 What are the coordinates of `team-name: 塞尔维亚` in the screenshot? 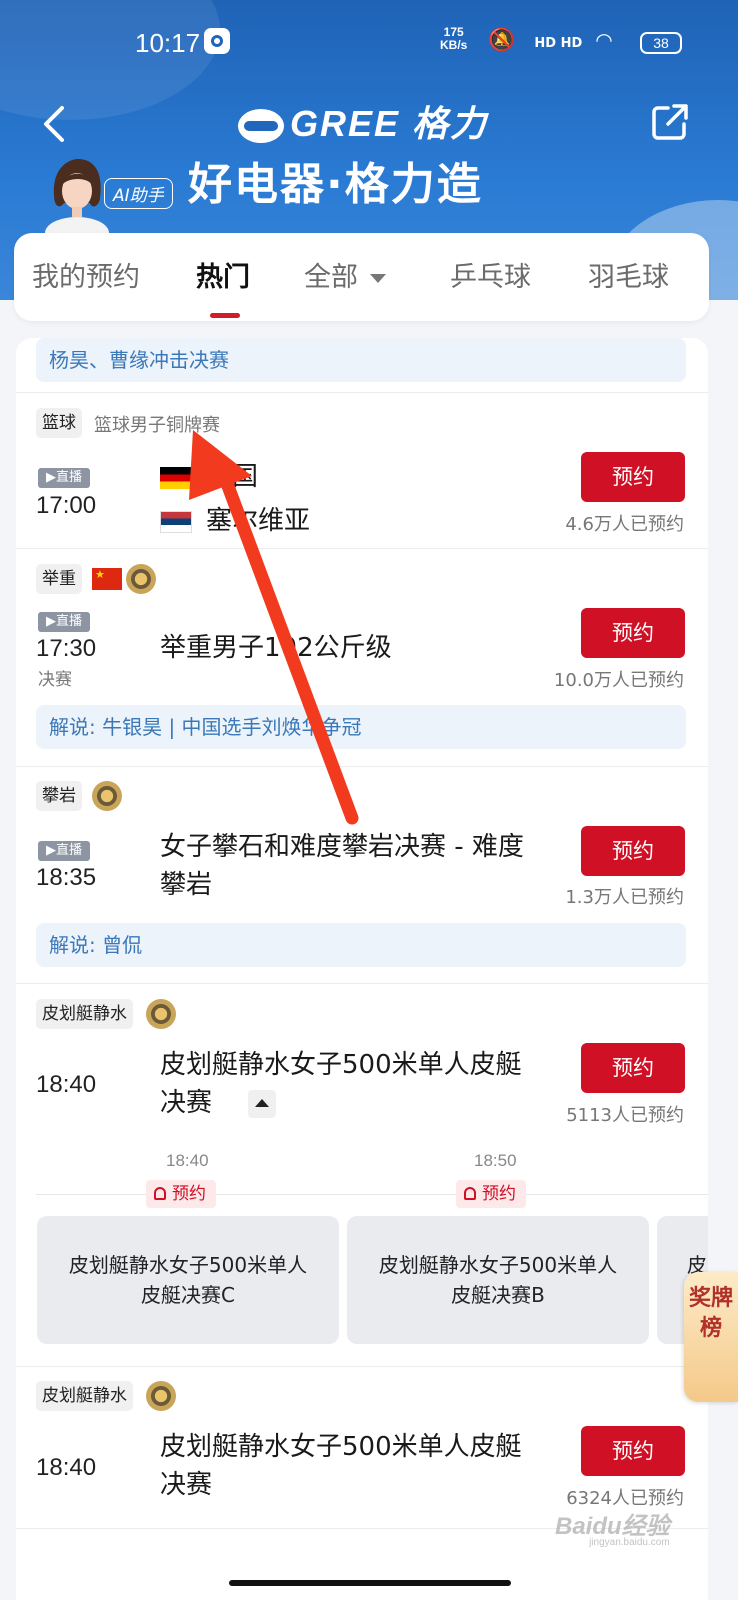 It's located at (258, 521).